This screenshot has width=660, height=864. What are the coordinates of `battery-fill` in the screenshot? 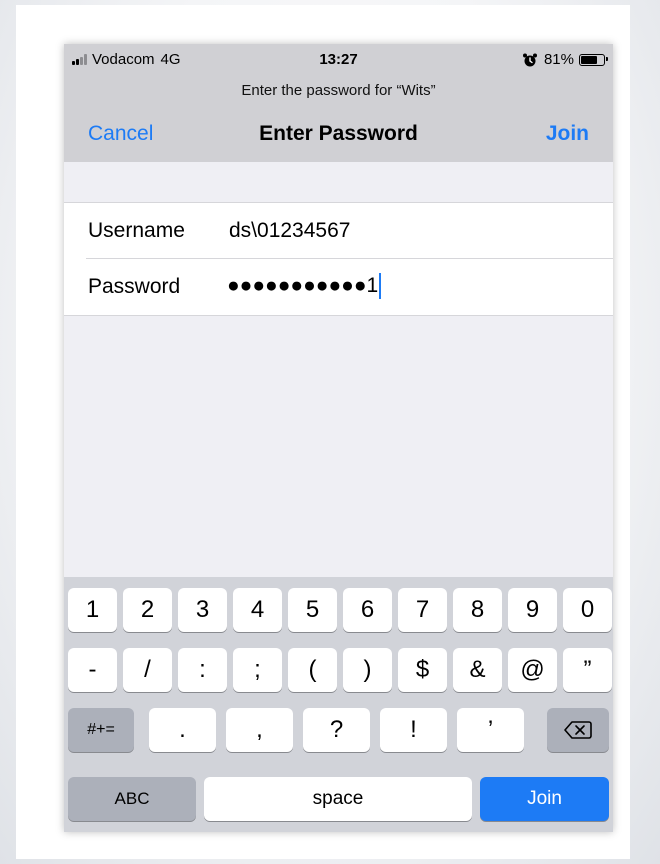 It's located at (589, 59).